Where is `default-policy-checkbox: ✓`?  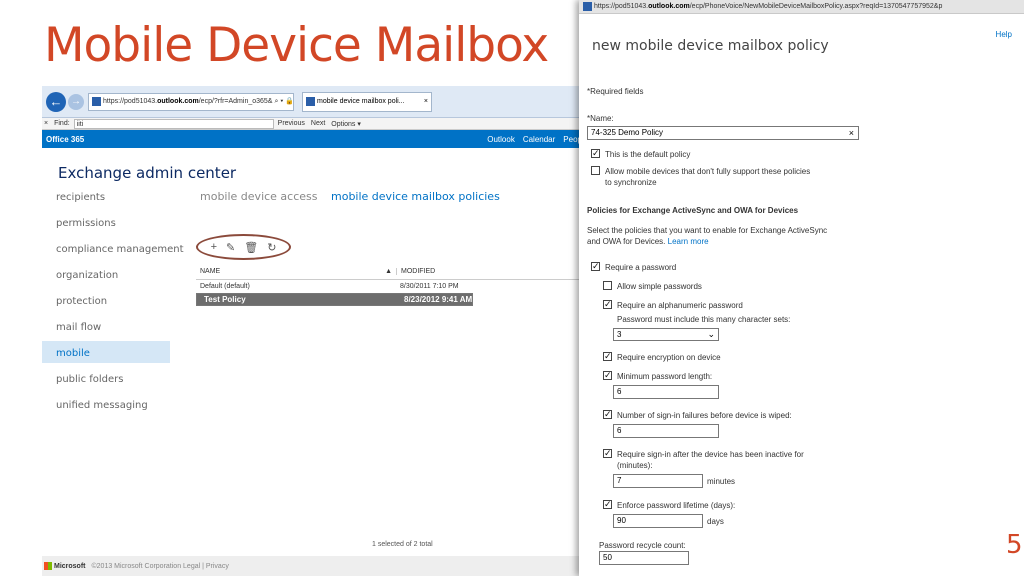 default-policy-checkbox: ✓ is located at coordinates (595, 153).